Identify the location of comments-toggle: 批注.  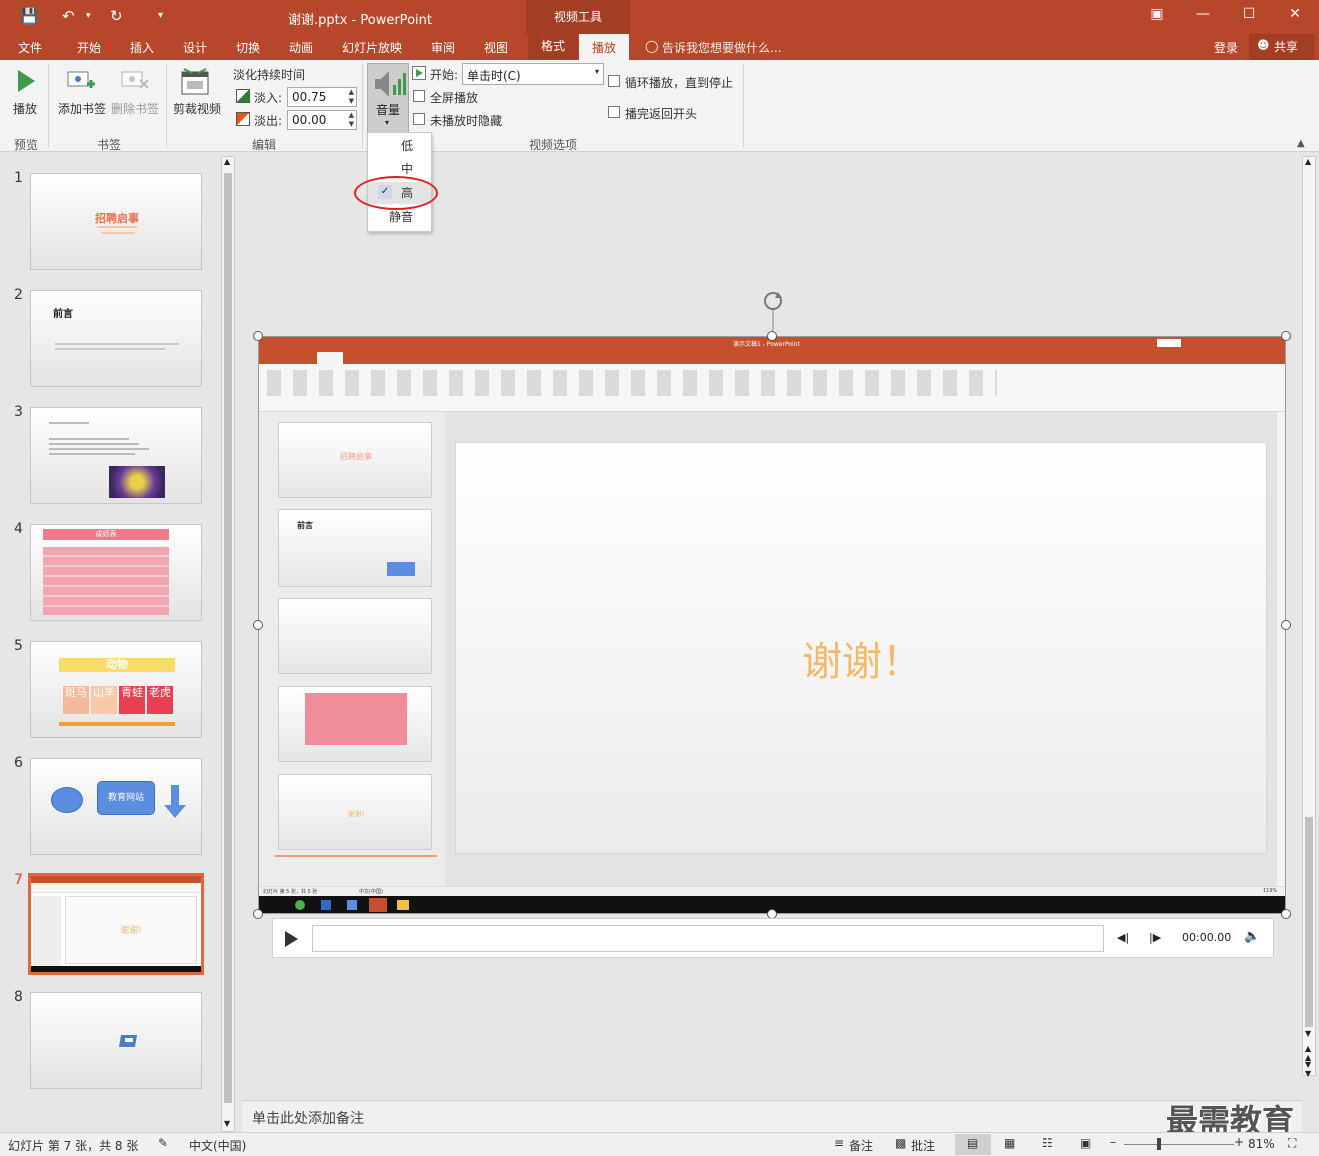
(923, 1145).